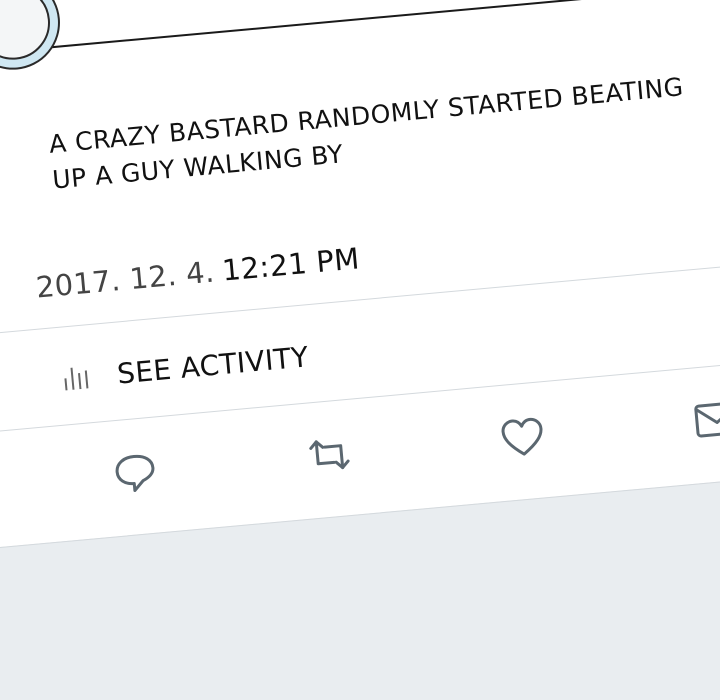 The height and width of the screenshot is (700, 720). I want to click on reply-button, so click(135, 472).